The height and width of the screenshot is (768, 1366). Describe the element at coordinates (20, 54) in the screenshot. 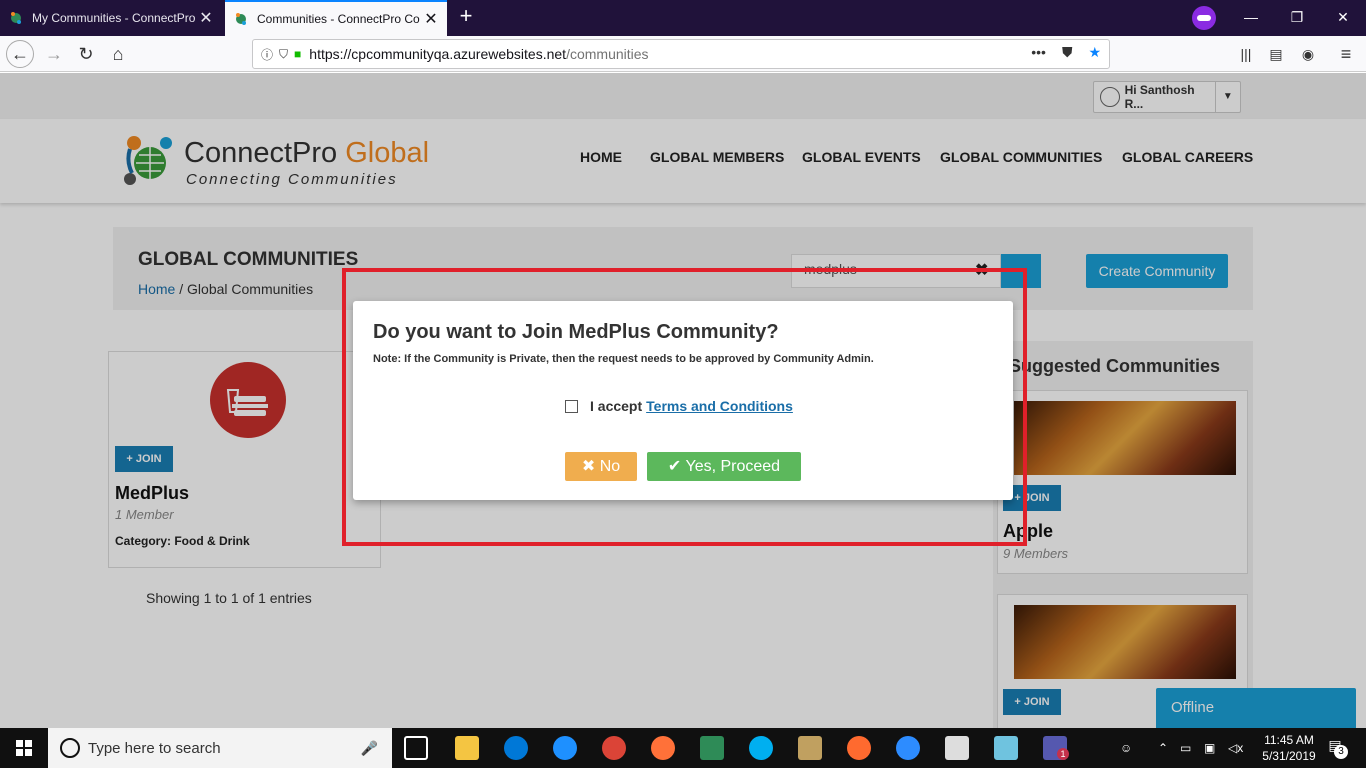

I see `back-icon: ←` at that location.